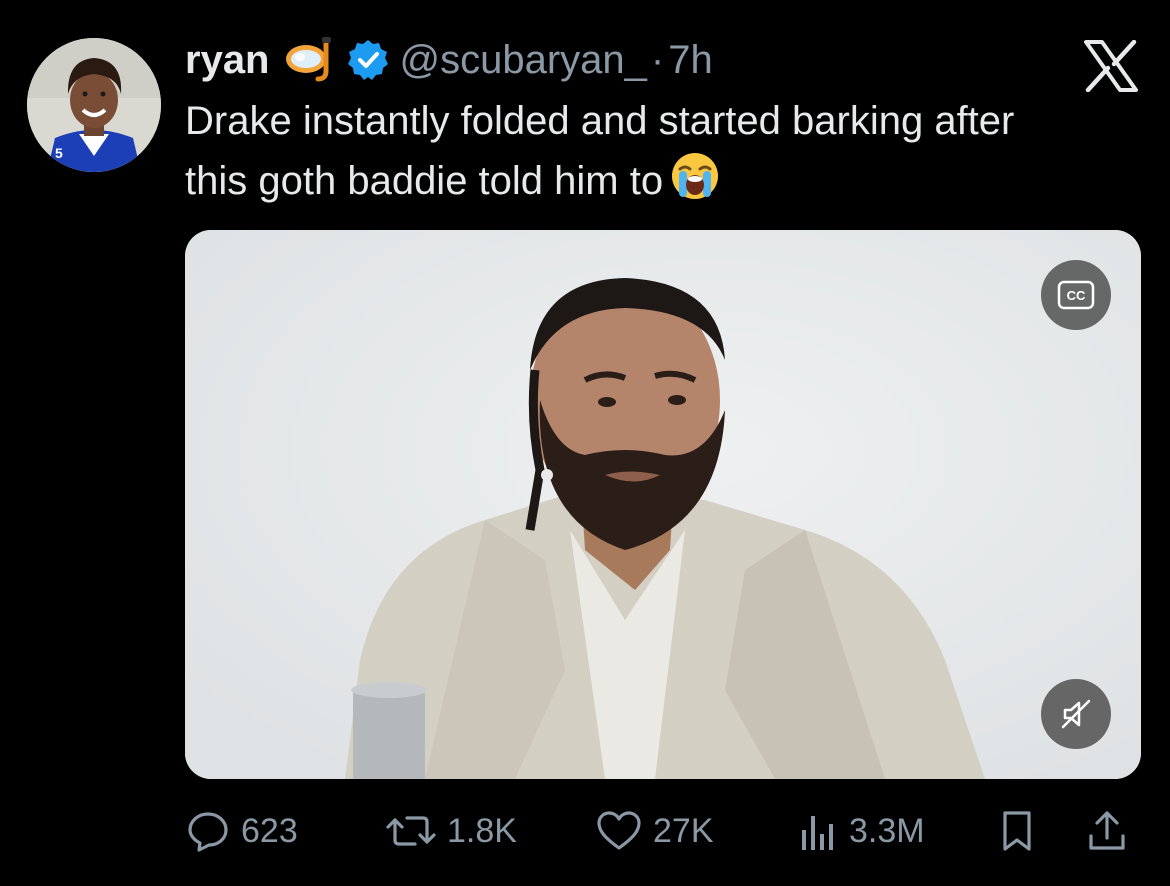 The height and width of the screenshot is (886, 1170). Describe the element at coordinates (887, 830) in the screenshot. I see `view-count: 3.3M` at that location.